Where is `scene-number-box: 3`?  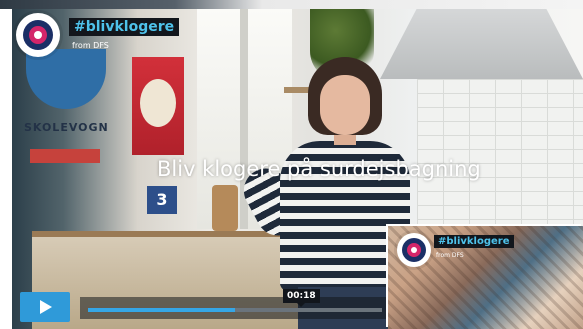
scene-number-box: 3 is located at coordinates (162, 200).